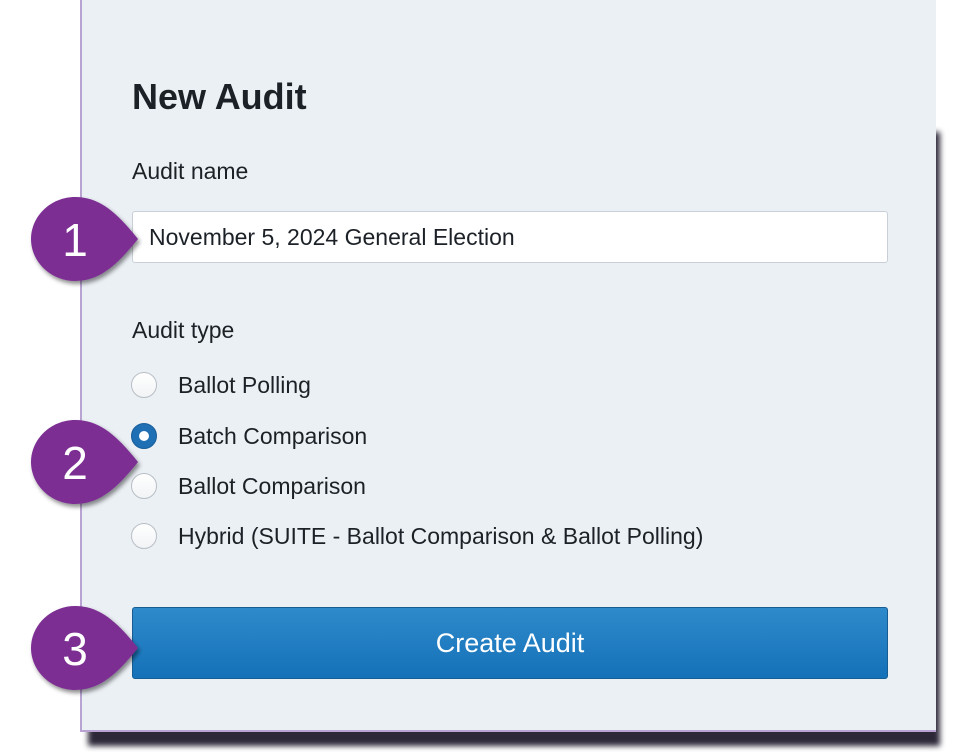 This screenshot has width=956, height=752. Describe the element at coordinates (272, 486) in the screenshot. I see `radio-label: Ballot Comparison` at that location.